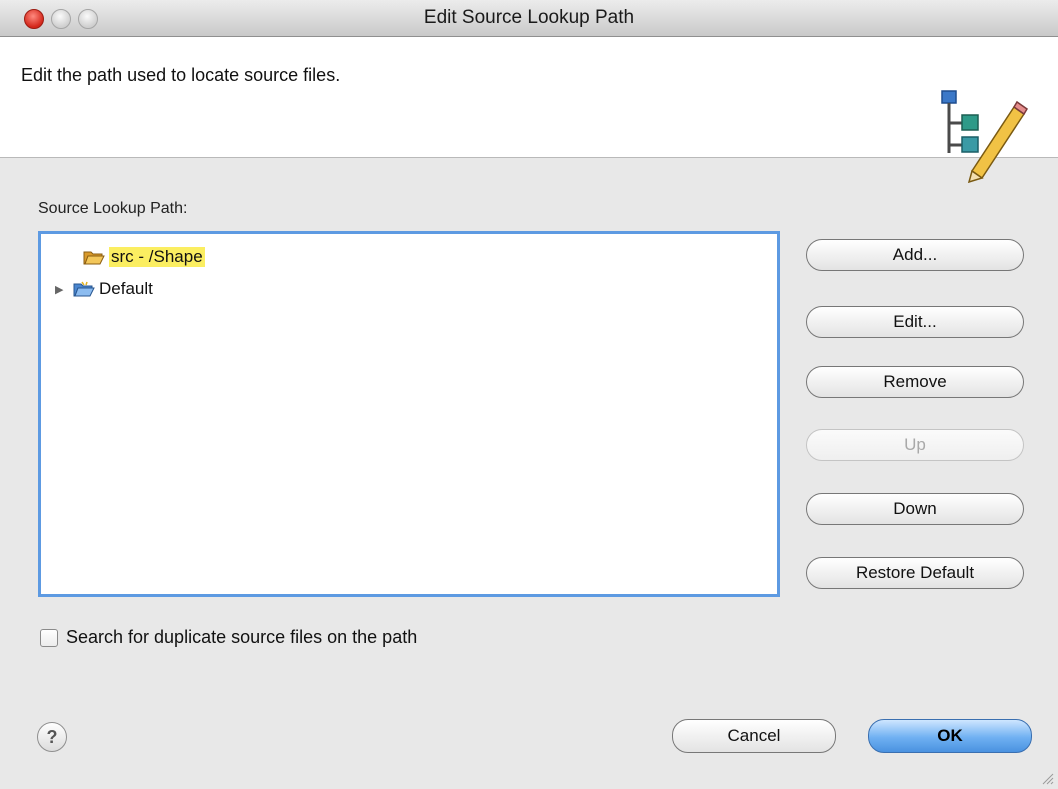  What do you see at coordinates (52, 737) in the screenshot?
I see `help-icon: ?` at bounding box center [52, 737].